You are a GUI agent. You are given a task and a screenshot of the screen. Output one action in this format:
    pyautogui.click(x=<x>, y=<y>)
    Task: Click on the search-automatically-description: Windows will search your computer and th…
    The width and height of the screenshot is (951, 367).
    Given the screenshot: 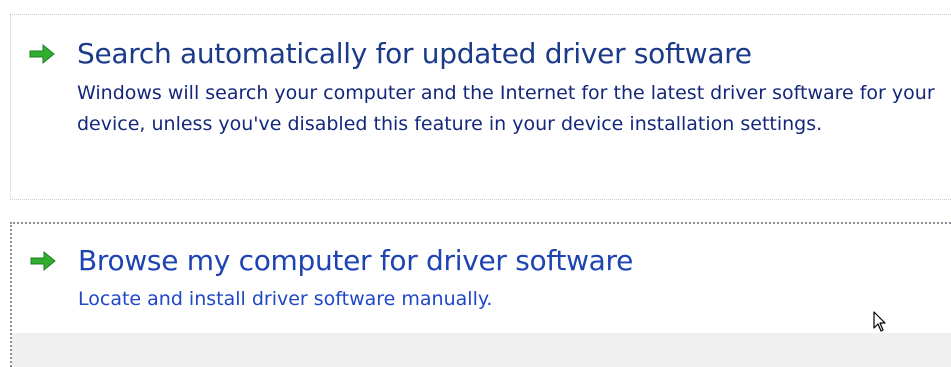 What is the action you would take?
    pyautogui.click(x=506, y=108)
    